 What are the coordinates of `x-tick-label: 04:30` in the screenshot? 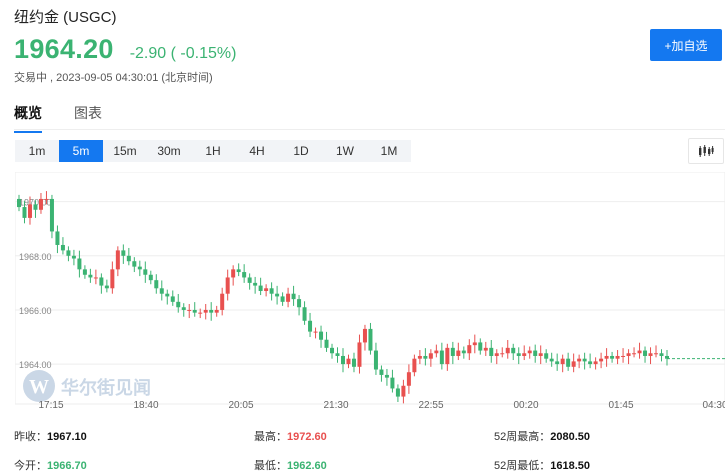 It's located at (713, 405).